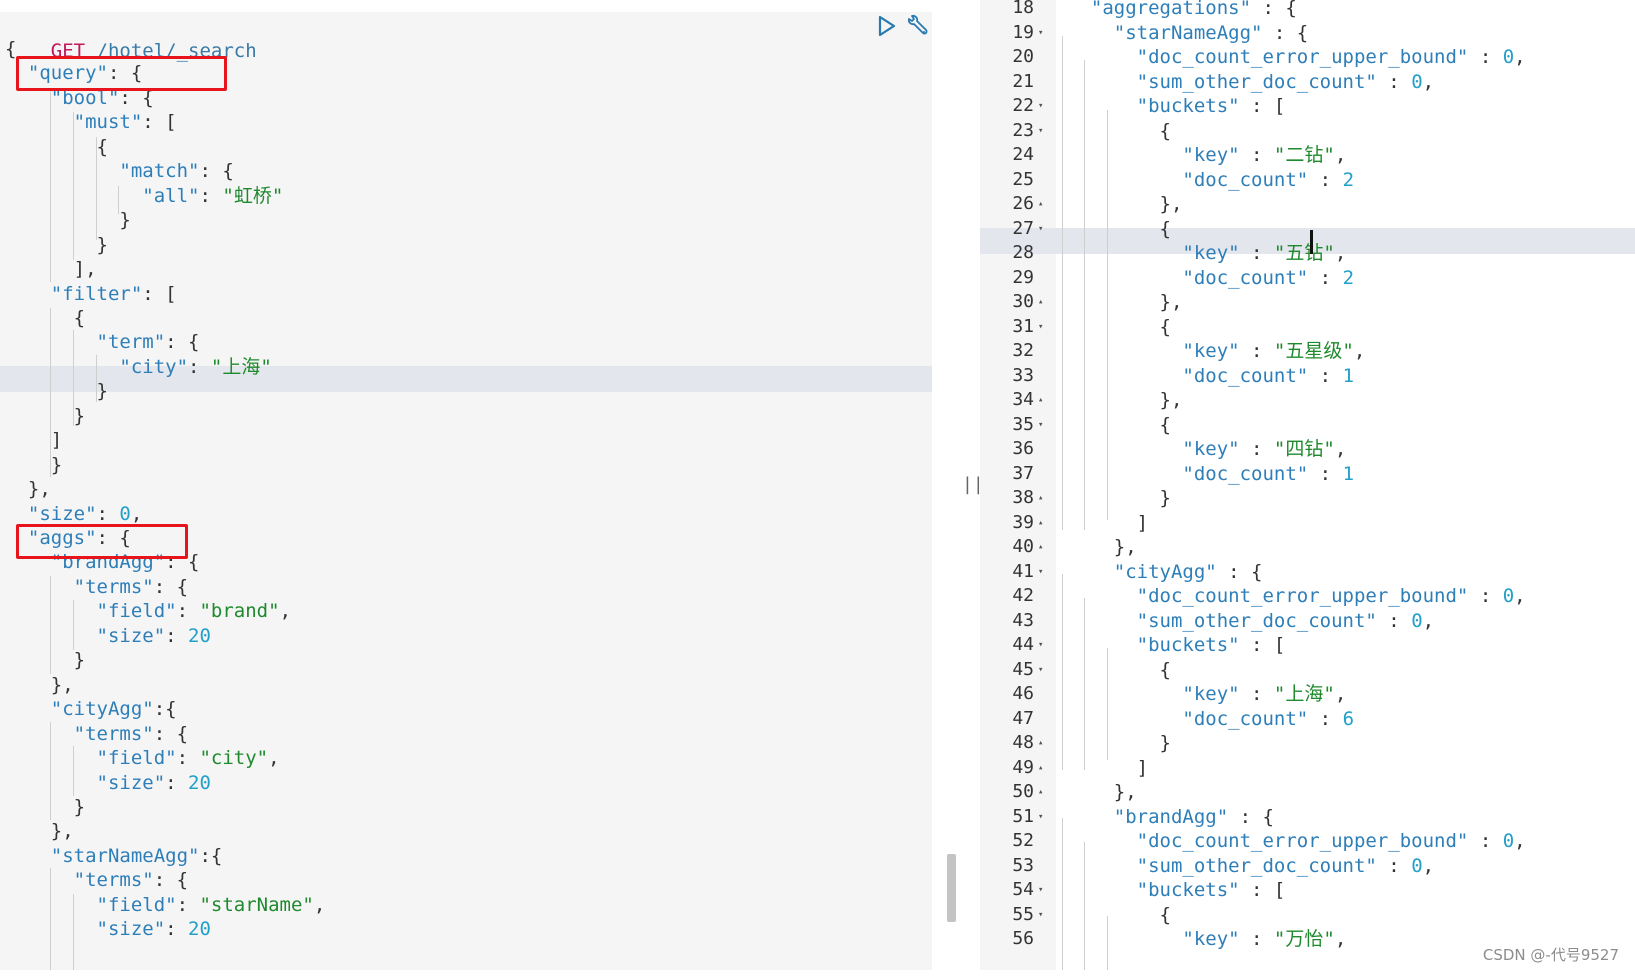 The width and height of the screenshot is (1635, 979). Describe the element at coordinates (1307, 523) in the screenshot. I see `response-line: 39 ▴ ]` at that location.